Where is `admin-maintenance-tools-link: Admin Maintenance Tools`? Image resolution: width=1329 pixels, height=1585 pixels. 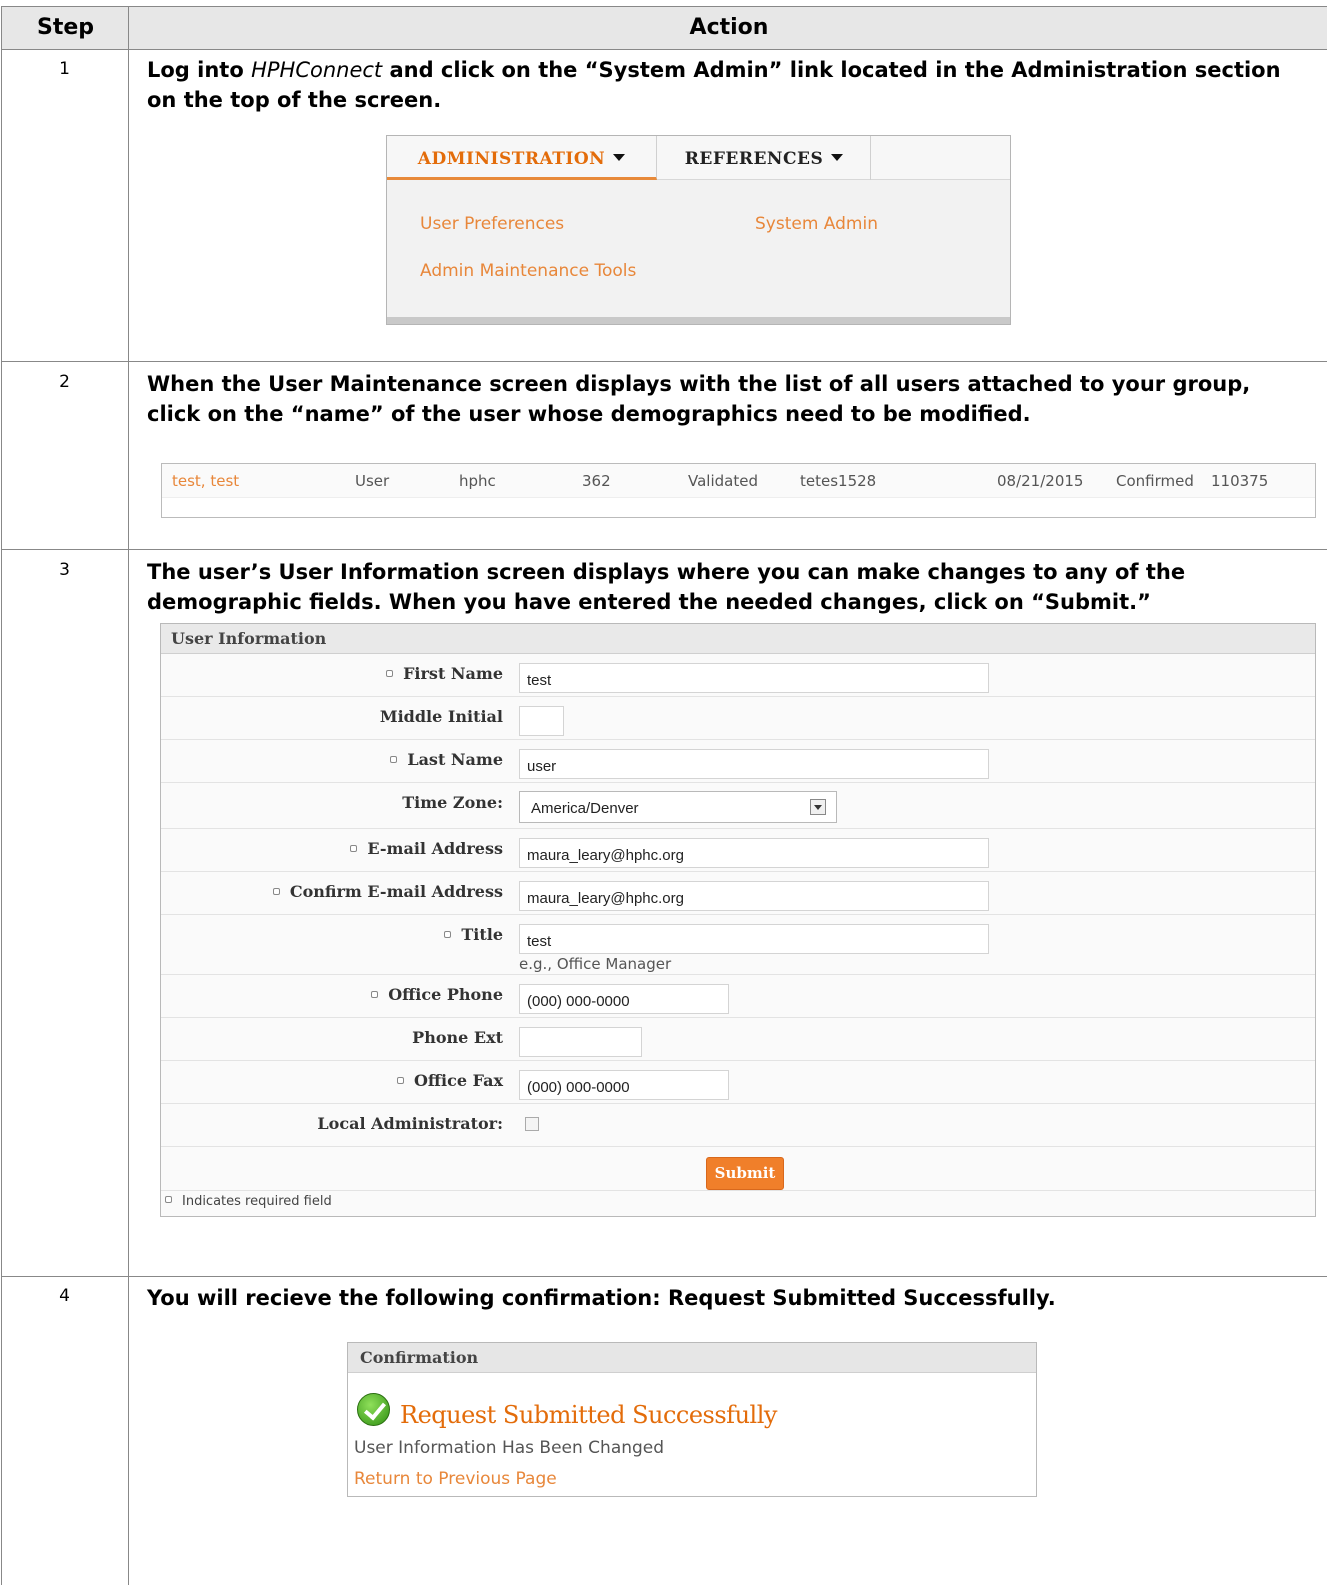
admin-maintenance-tools-link: Admin Maintenance Tools is located at coordinates (528, 271).